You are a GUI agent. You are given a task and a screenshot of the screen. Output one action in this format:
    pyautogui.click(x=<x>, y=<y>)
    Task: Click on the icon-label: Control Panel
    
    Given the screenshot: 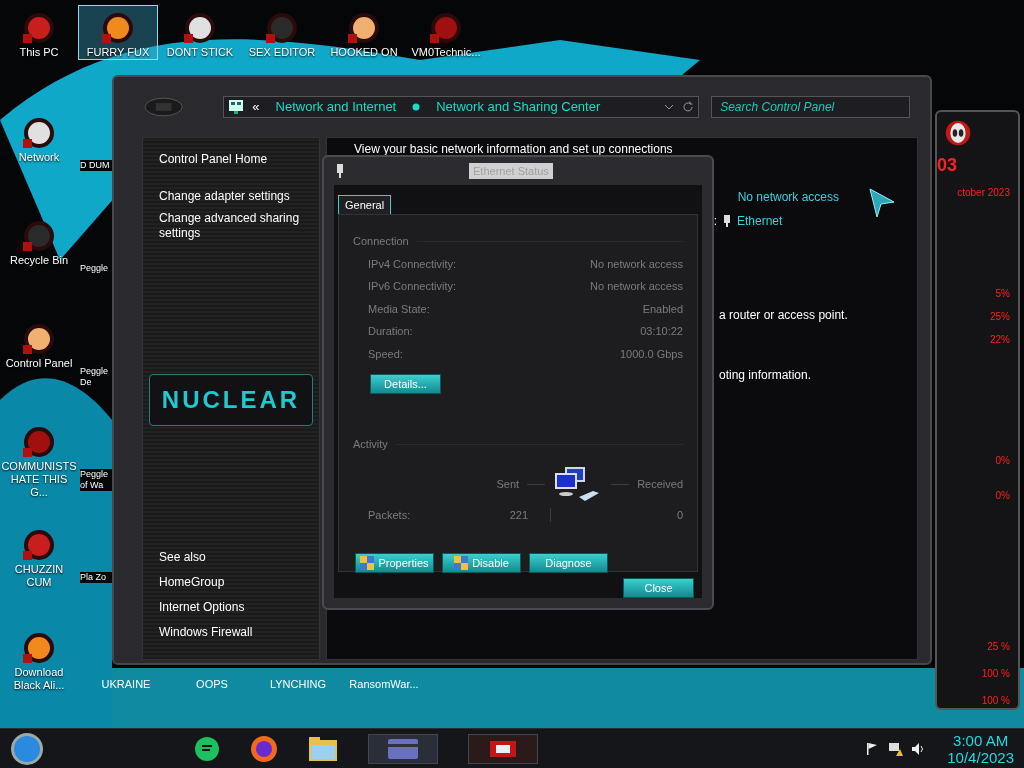 What is the action you would take?
    pyautogui.click(x=39, y=363)
    